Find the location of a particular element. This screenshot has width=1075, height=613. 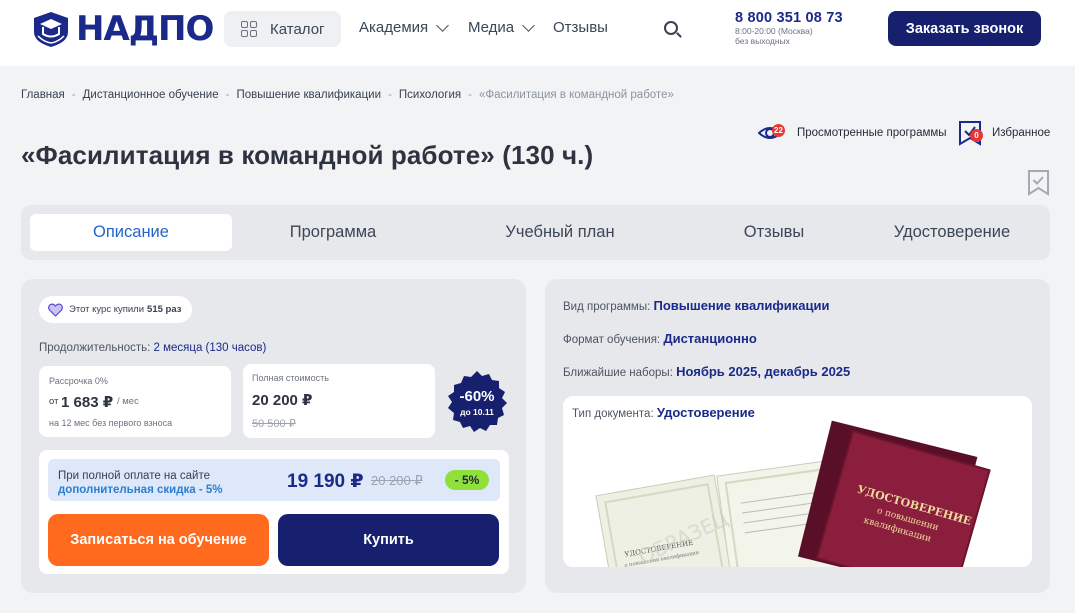

buy-button: Купить is located at coordinates (388, 540).